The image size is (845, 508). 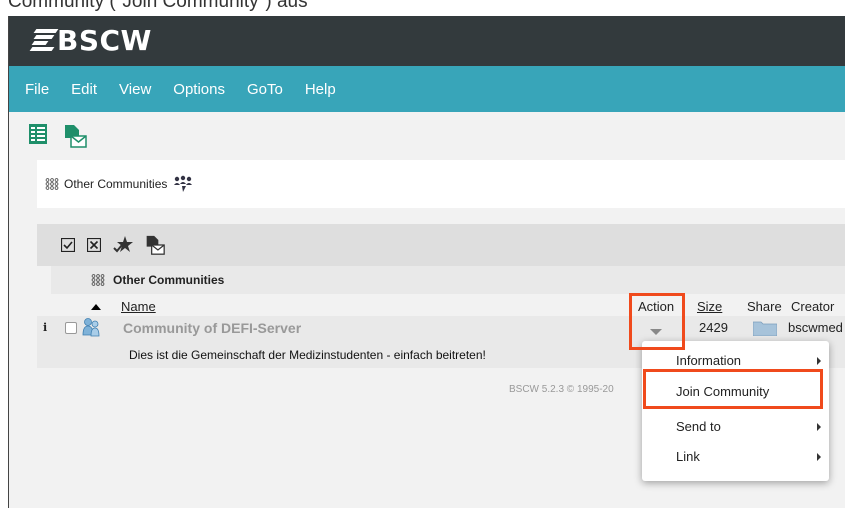 I want to click on column-creator: Creator, so click(x=813, y=306).